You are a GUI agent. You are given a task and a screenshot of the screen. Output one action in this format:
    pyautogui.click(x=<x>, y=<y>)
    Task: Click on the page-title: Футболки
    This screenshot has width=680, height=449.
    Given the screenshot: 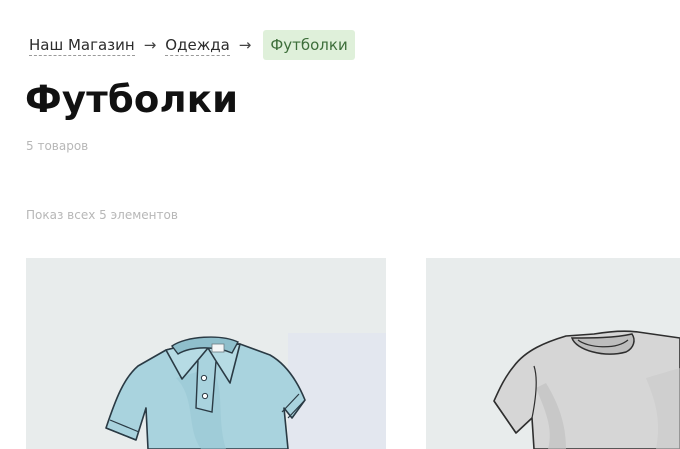 What is the action you would take?
    pyautogui.click(x=132, y=99)
    